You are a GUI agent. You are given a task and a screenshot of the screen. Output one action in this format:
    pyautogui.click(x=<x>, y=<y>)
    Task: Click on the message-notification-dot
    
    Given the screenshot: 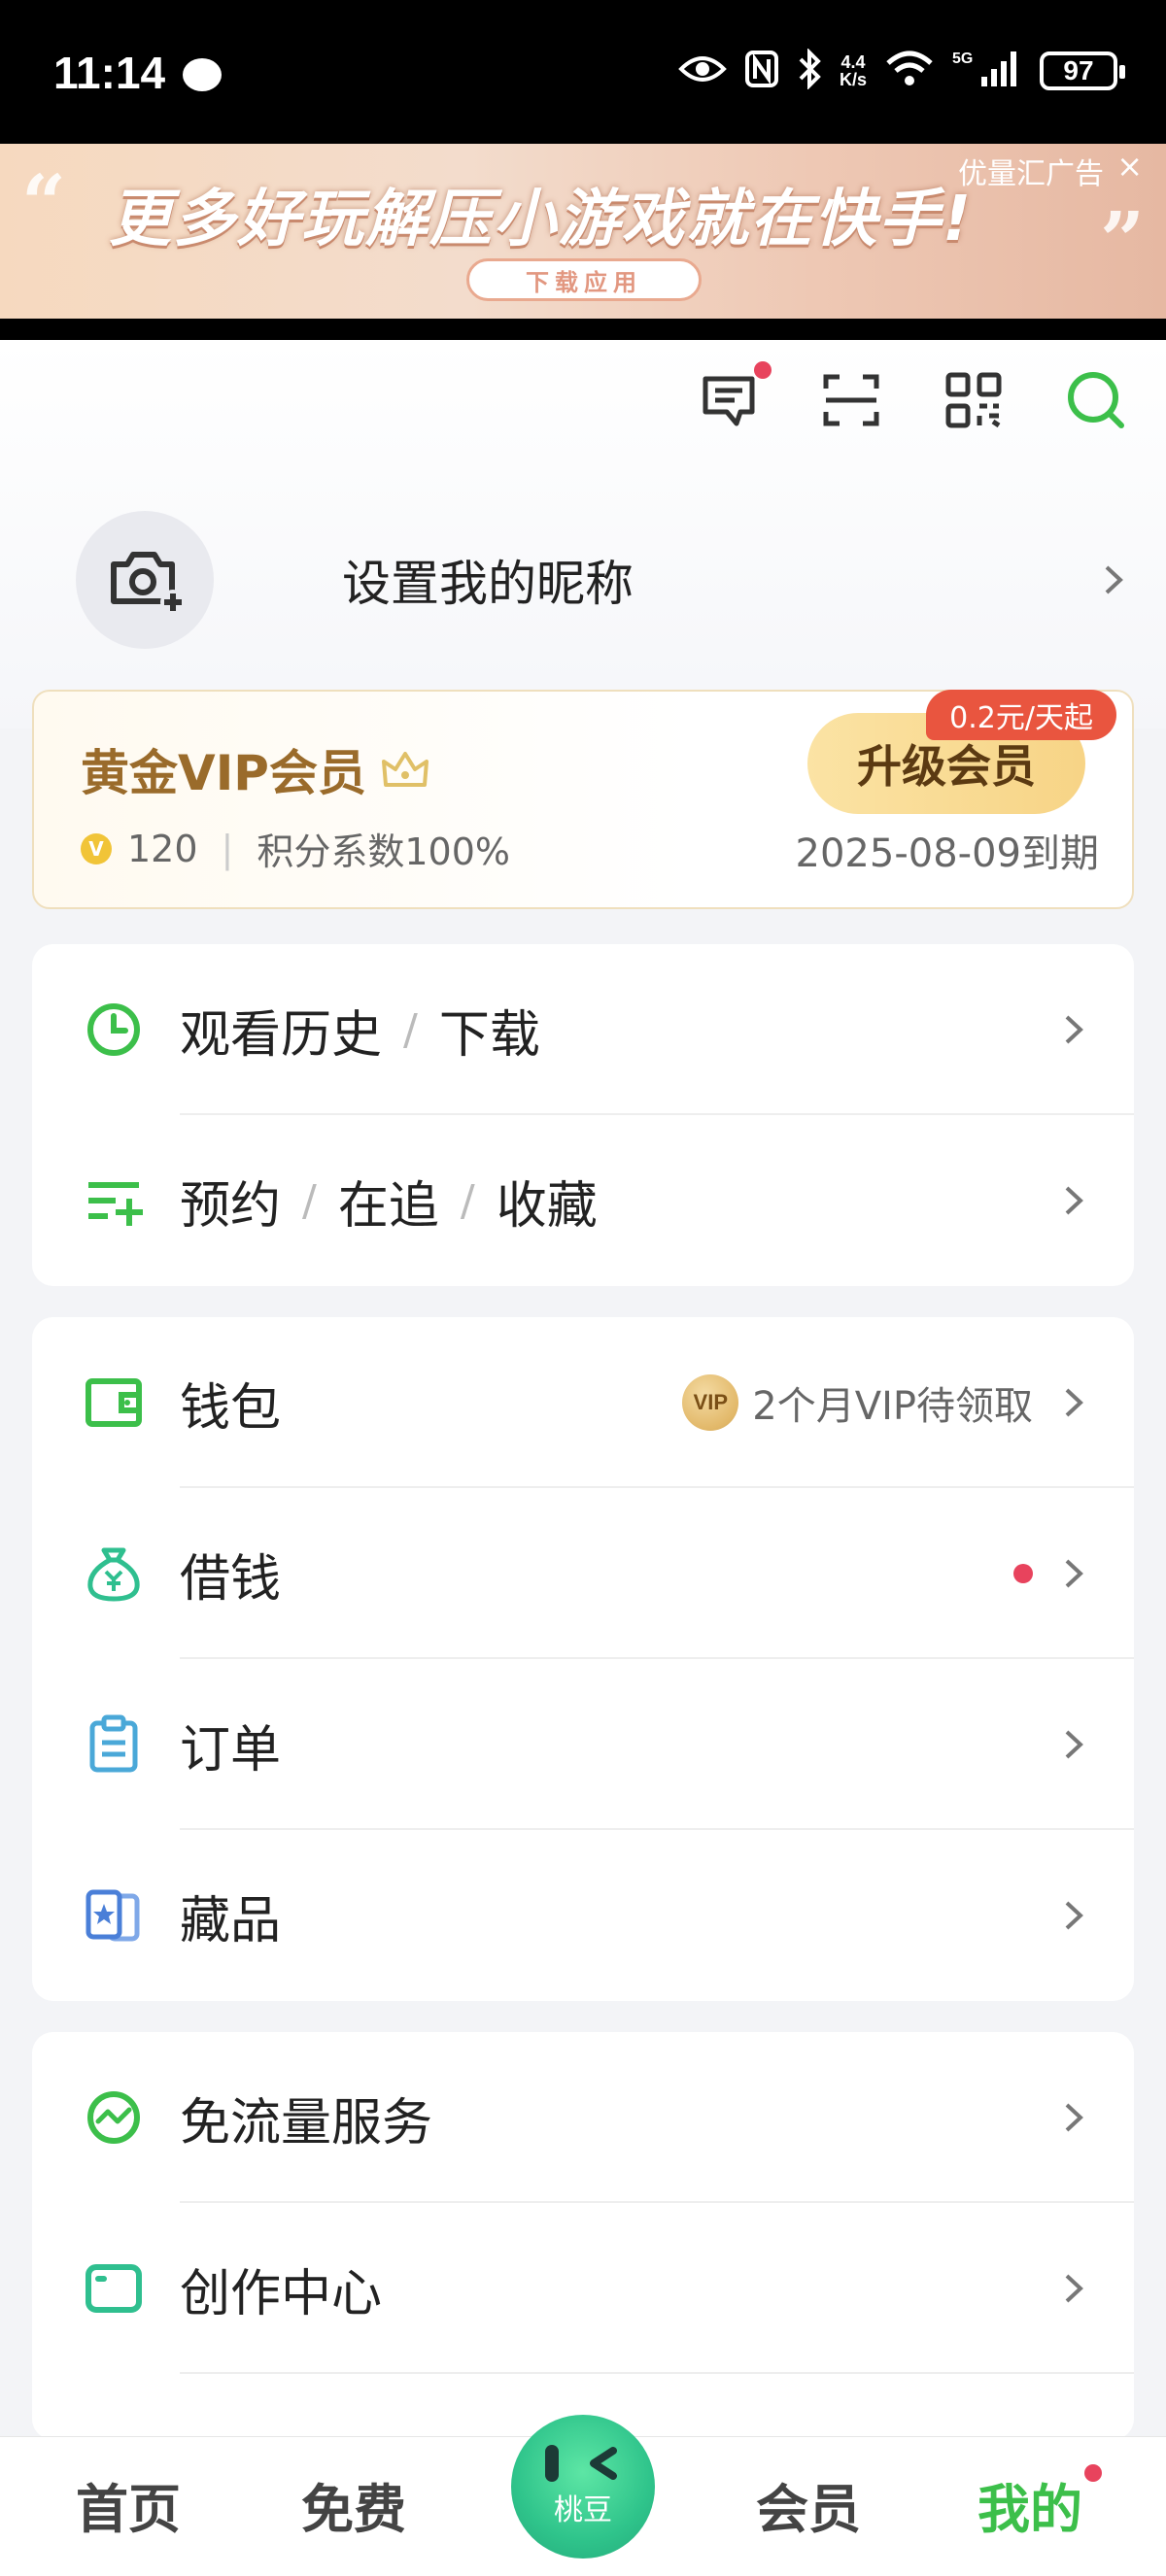 What is the action you would take?
    pyautogui.click(x=763, y=370)
    